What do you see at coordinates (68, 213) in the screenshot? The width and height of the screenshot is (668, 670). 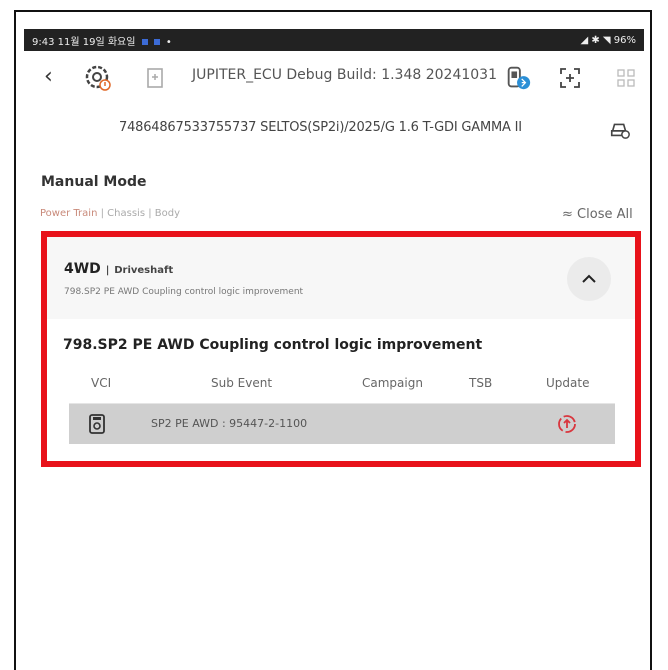 I see `category-power-train: Power Train` at bounding box center [68, 213].